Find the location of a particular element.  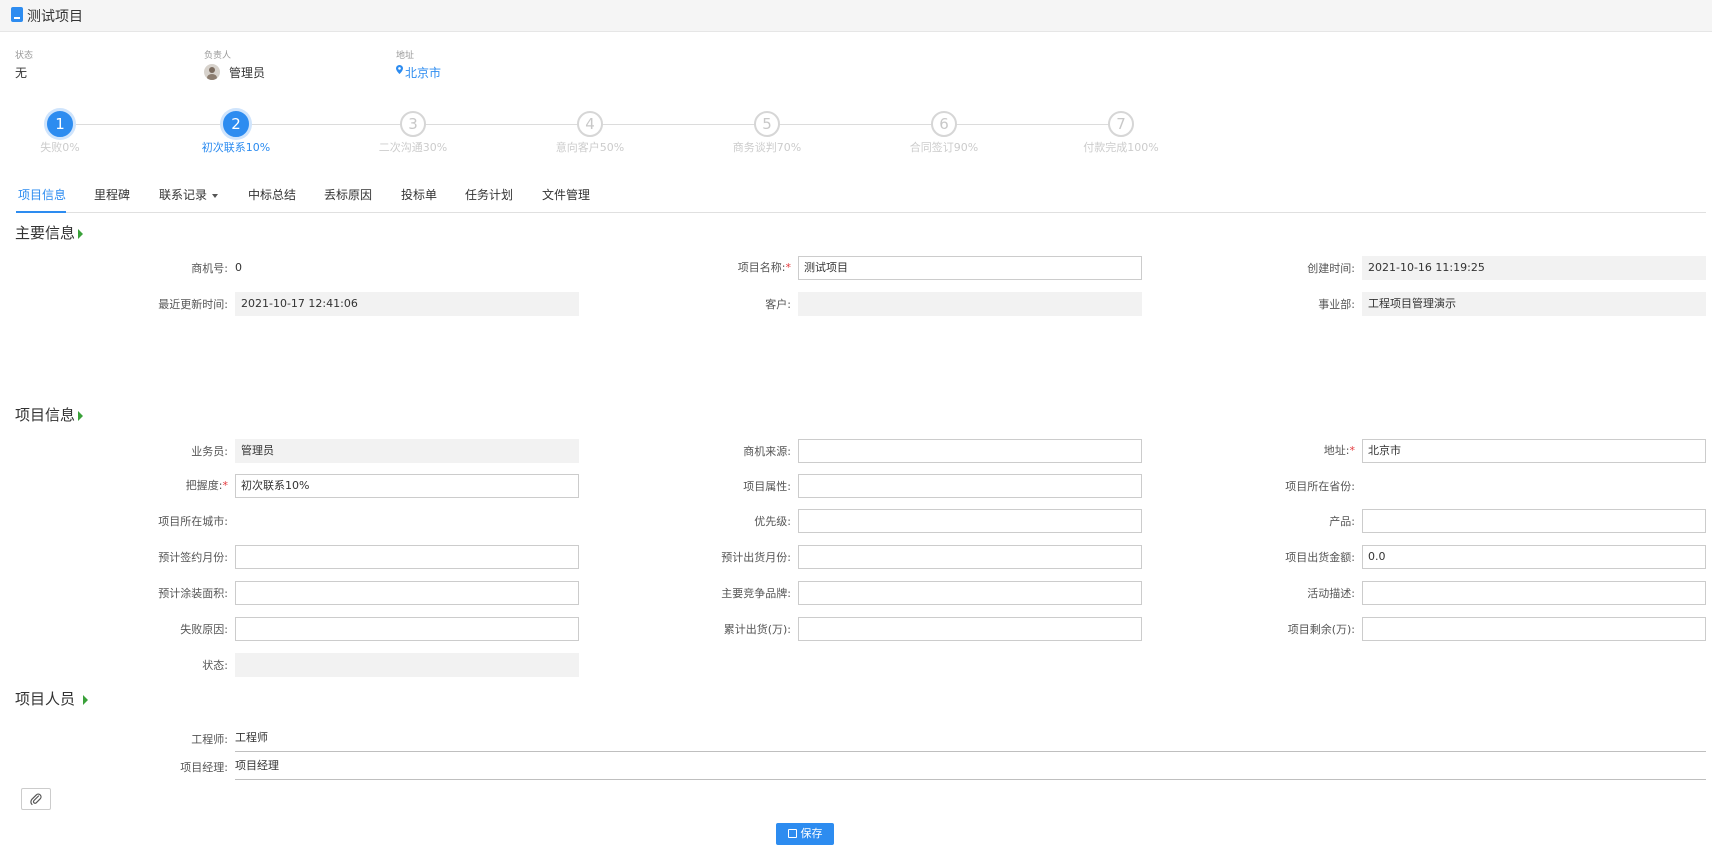

section-people: 项目人员 is located at coordinates (52, 698).